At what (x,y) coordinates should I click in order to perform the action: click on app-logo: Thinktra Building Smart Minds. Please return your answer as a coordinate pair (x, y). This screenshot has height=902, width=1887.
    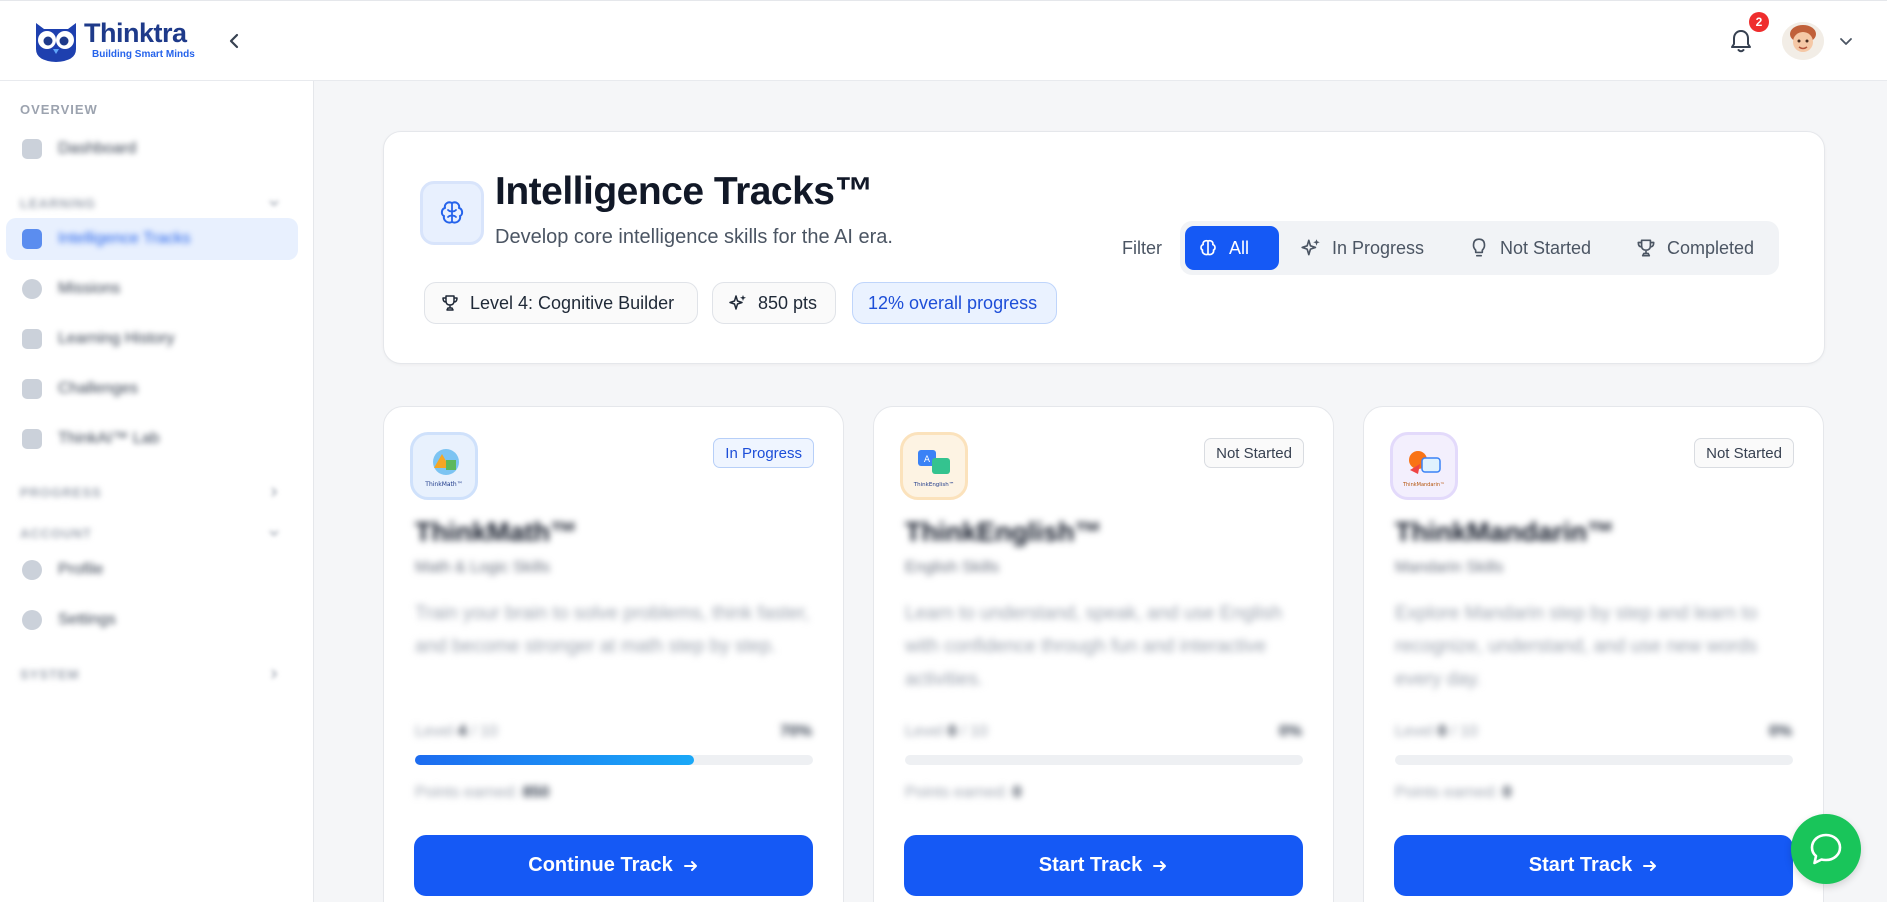
    Looking at the image, I should click on (112, 40).